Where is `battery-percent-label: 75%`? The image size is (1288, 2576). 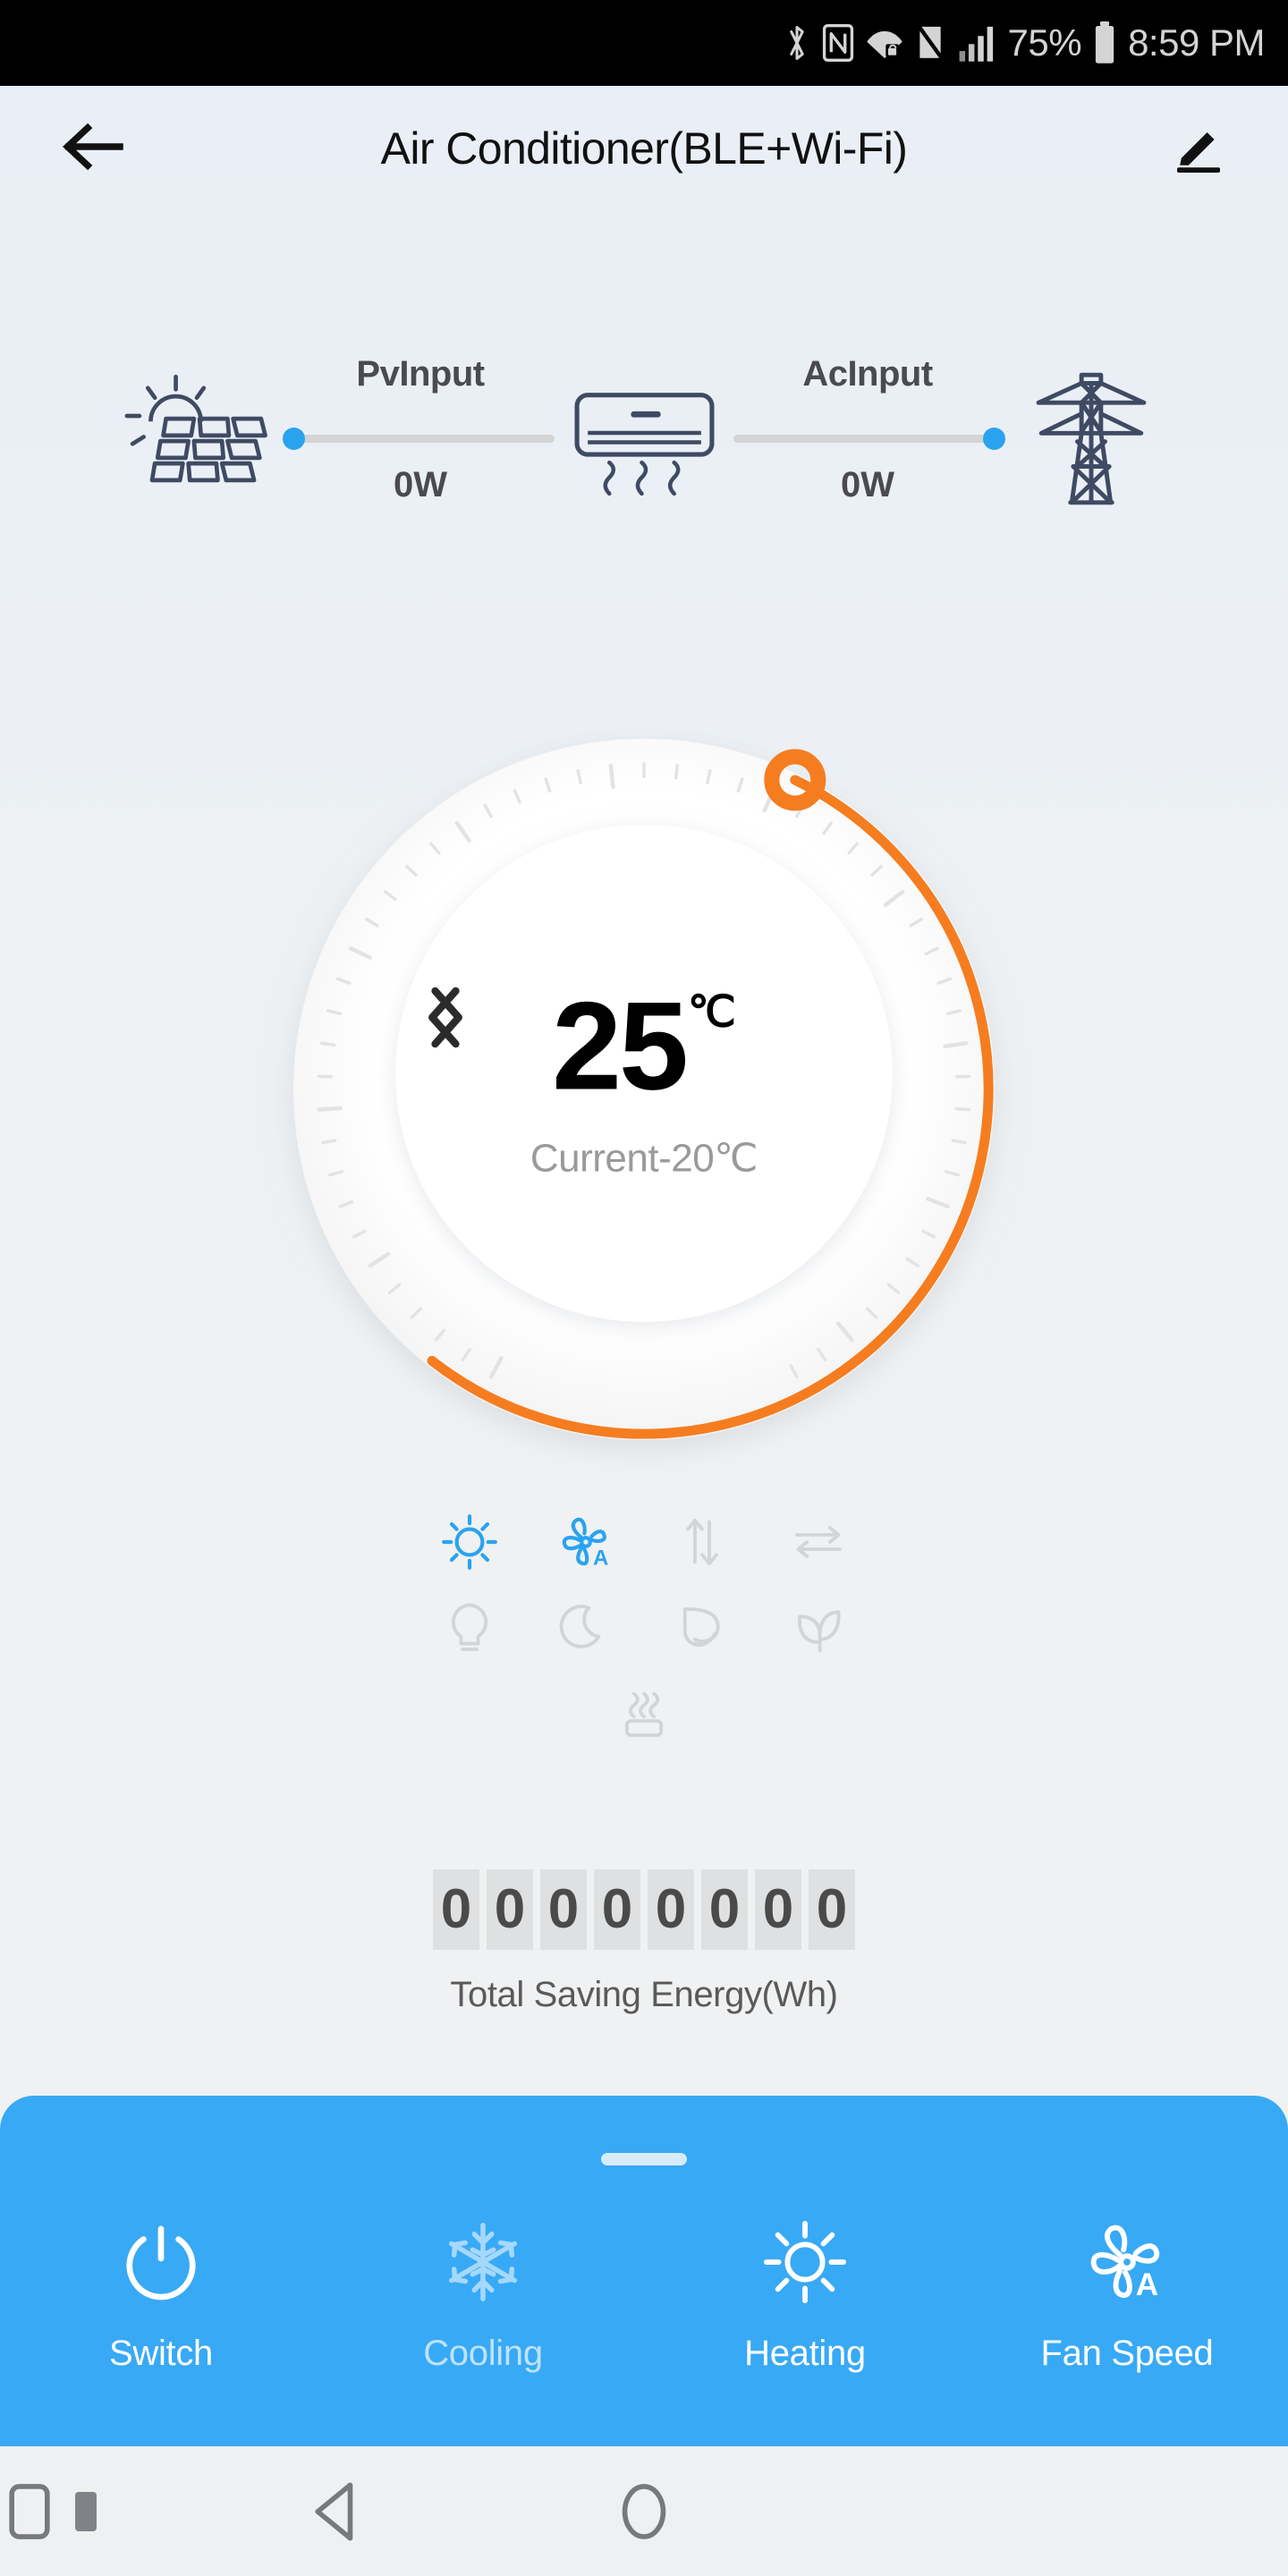
battery-percent-label: 75% is located at coordinates (1044, 42).